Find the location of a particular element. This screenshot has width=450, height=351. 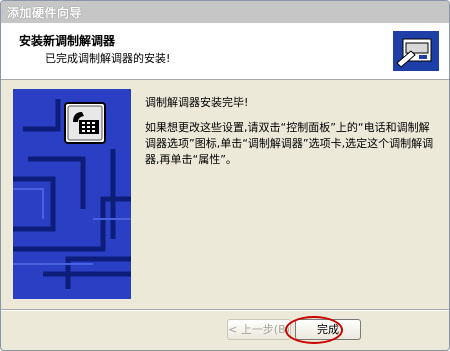

completion-message: 调制解调器安装完毕! is located at coordinates (197, 102).